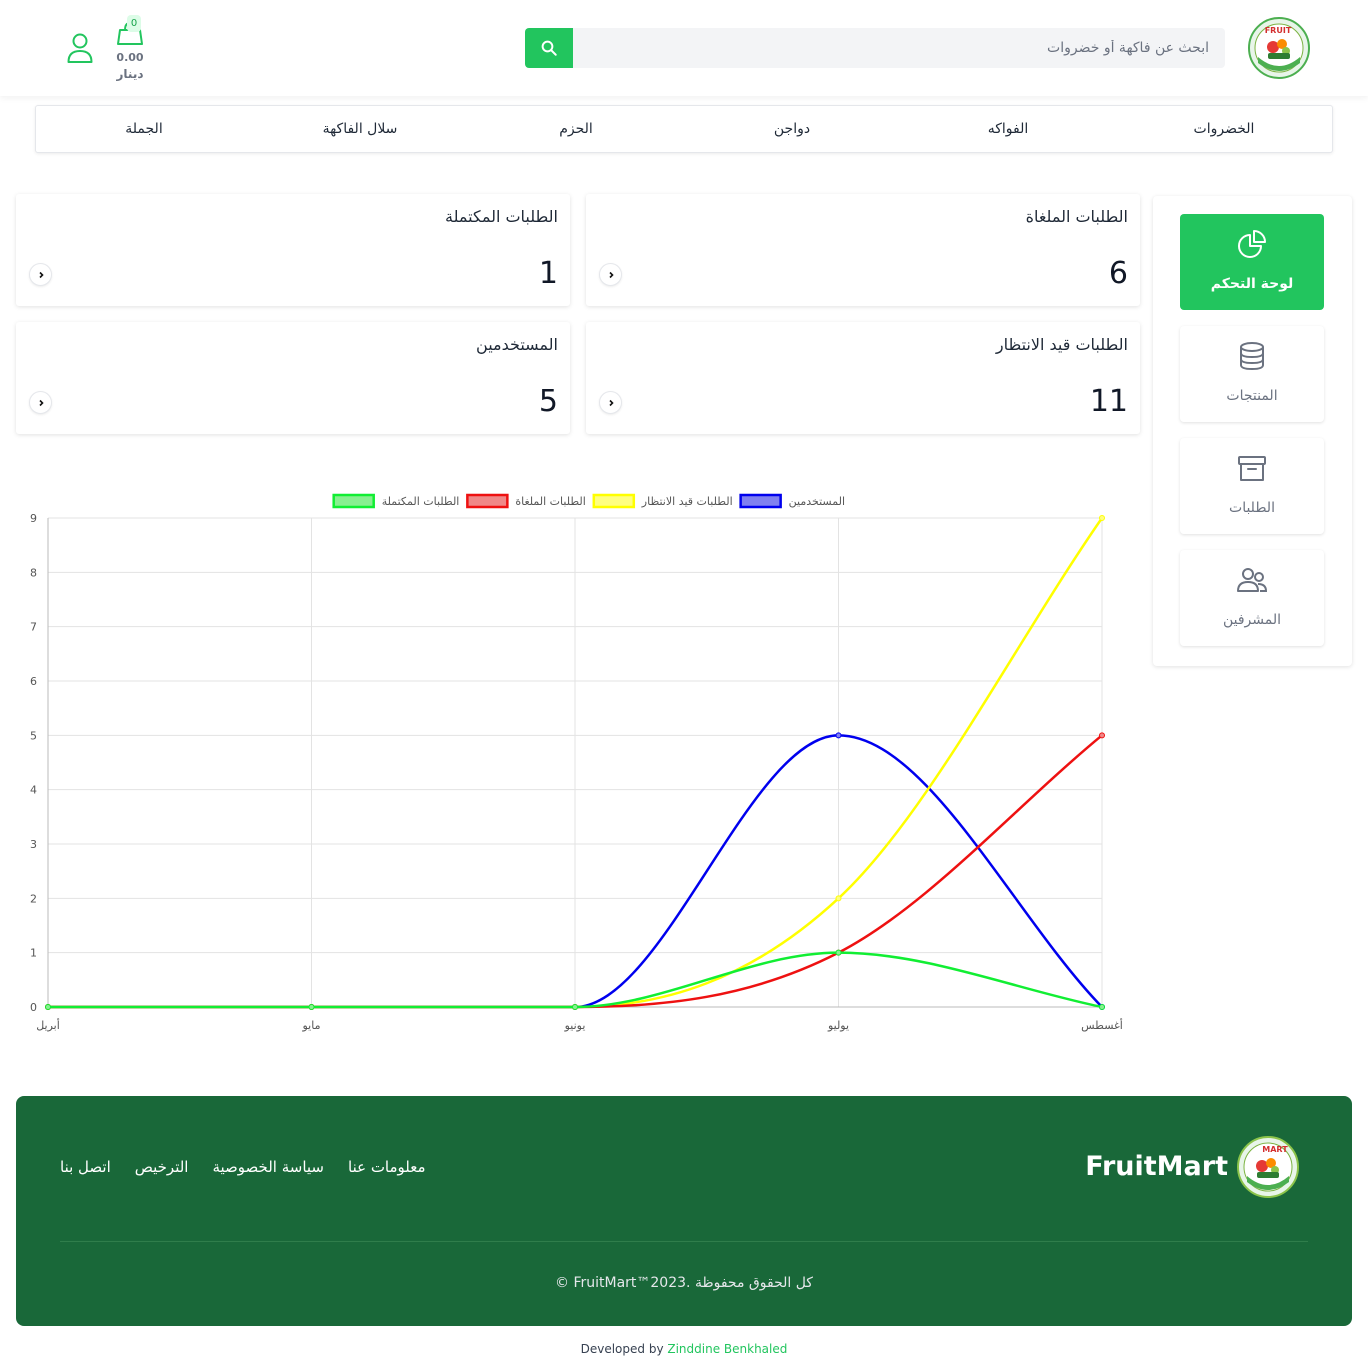 The height and width of the screenshot is (1366, 1368). Describe the element at coordinates (268, 1167) in the screenshot. I see `footer-link-privacy: سياسة الخصوصية` at that location.